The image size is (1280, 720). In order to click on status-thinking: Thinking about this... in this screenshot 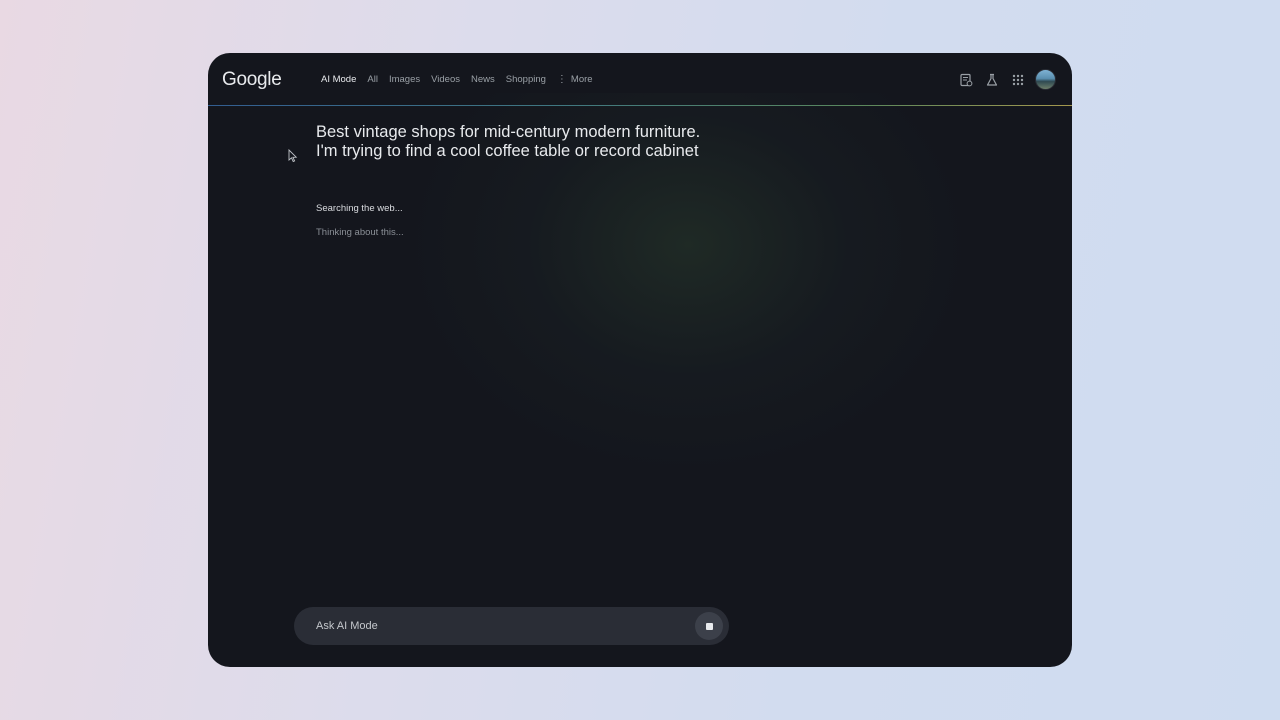, I will do `click(360, 232)`.